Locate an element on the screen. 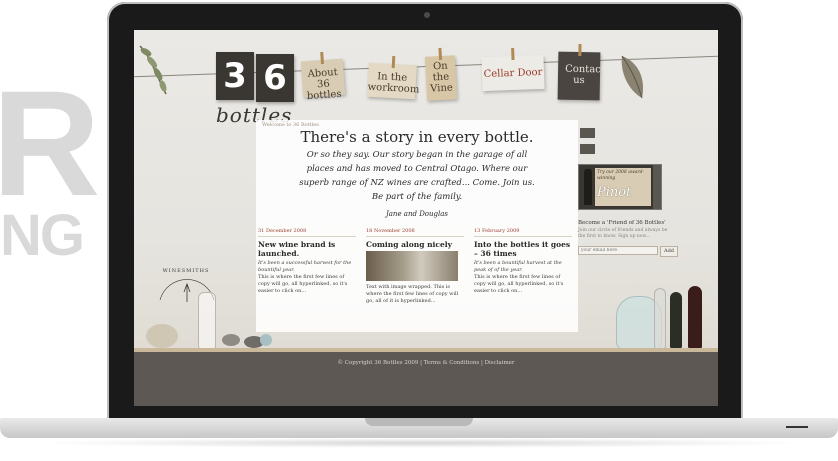  post-date: 31 December 2008 is located at coordinates (307, 232).